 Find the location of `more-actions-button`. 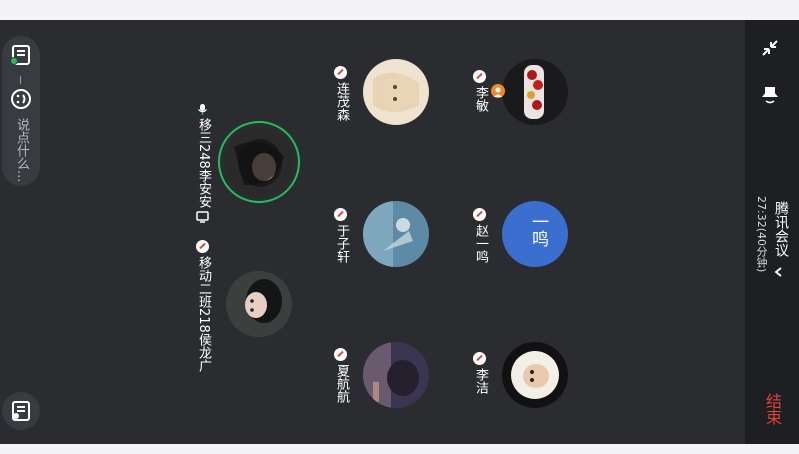

more-actions-button is located at coordinates (21, 411).